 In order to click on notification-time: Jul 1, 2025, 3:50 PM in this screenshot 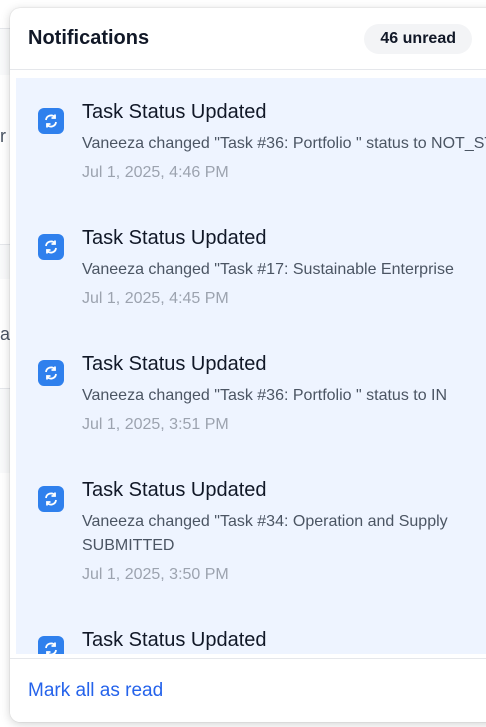, I will do `click(155, 574)`.